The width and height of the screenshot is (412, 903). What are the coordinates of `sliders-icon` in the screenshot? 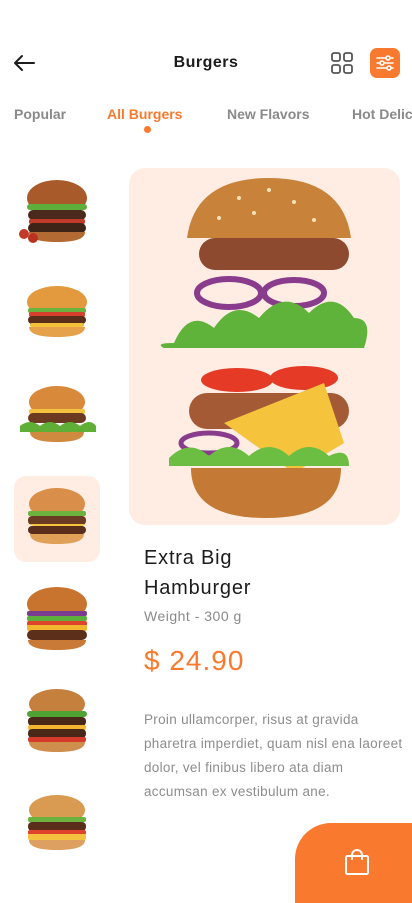 It's located at (385, 63).